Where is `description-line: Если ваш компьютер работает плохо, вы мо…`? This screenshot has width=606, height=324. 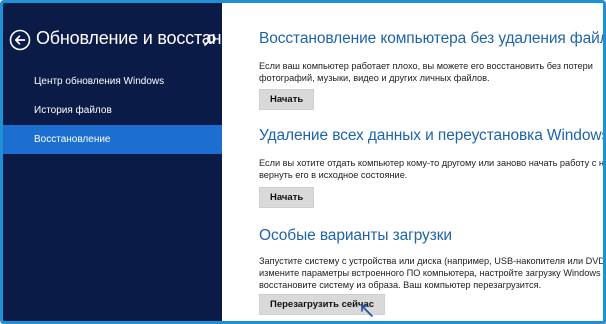 description-line: Если ваш компьютер работает плохо, вы мо… is located at coordinates (426, 66).